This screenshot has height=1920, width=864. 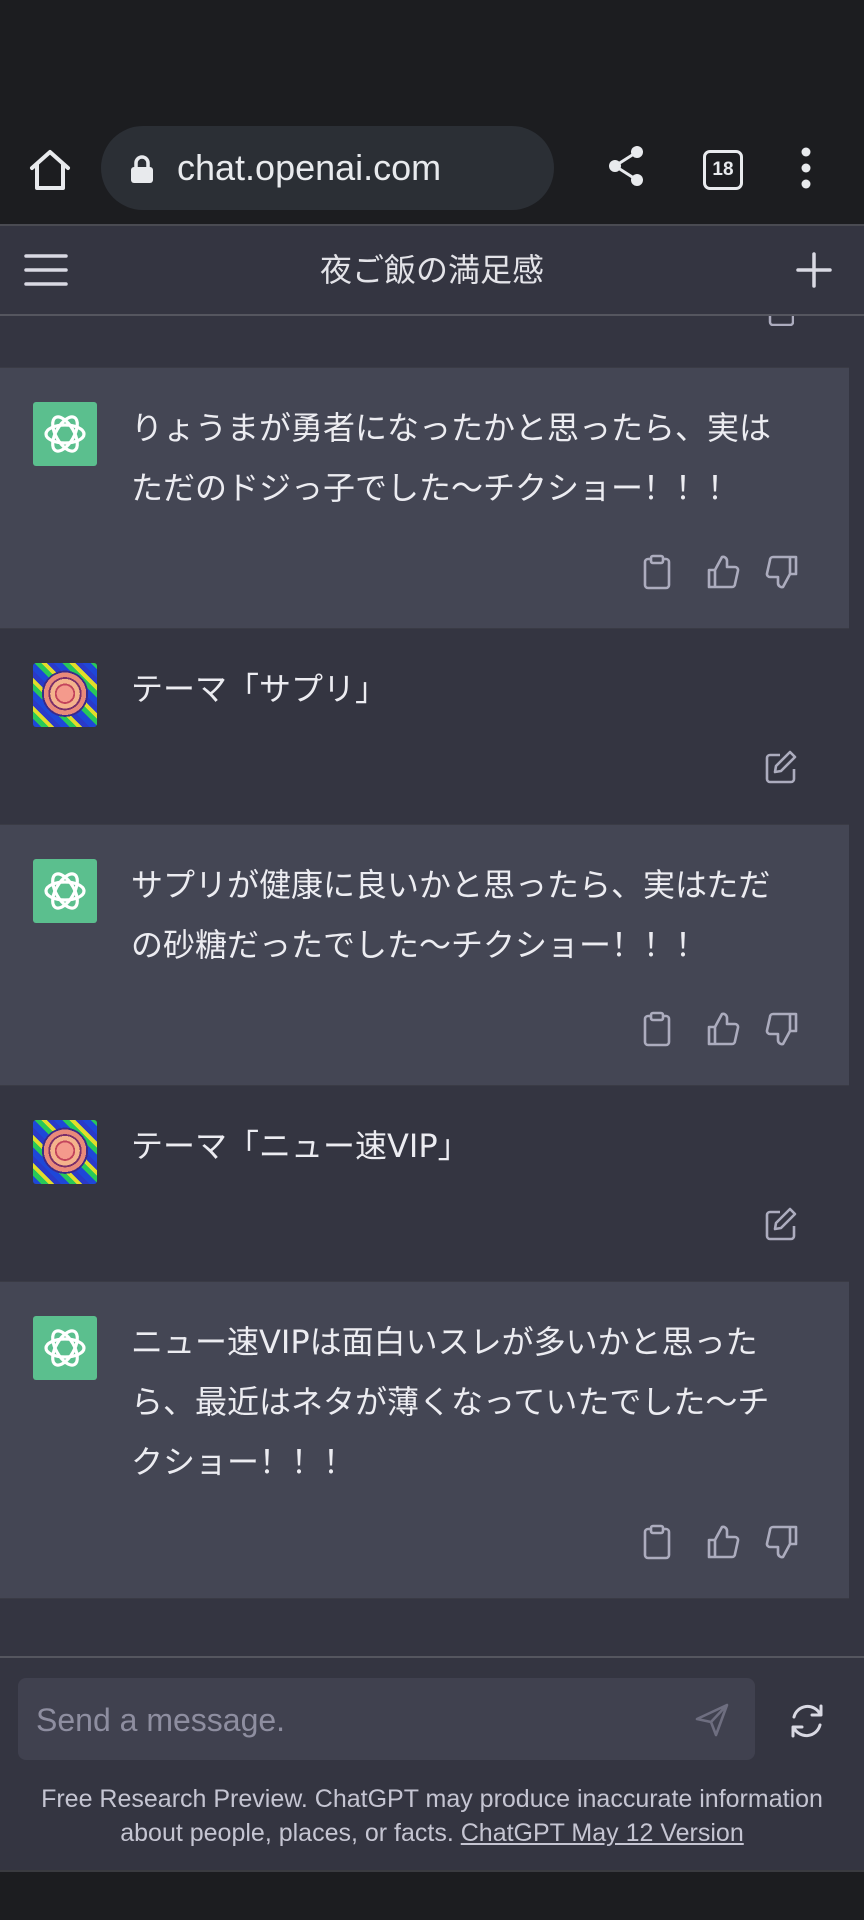 I want to click on message-input-box, so click(x=386, y=1720).